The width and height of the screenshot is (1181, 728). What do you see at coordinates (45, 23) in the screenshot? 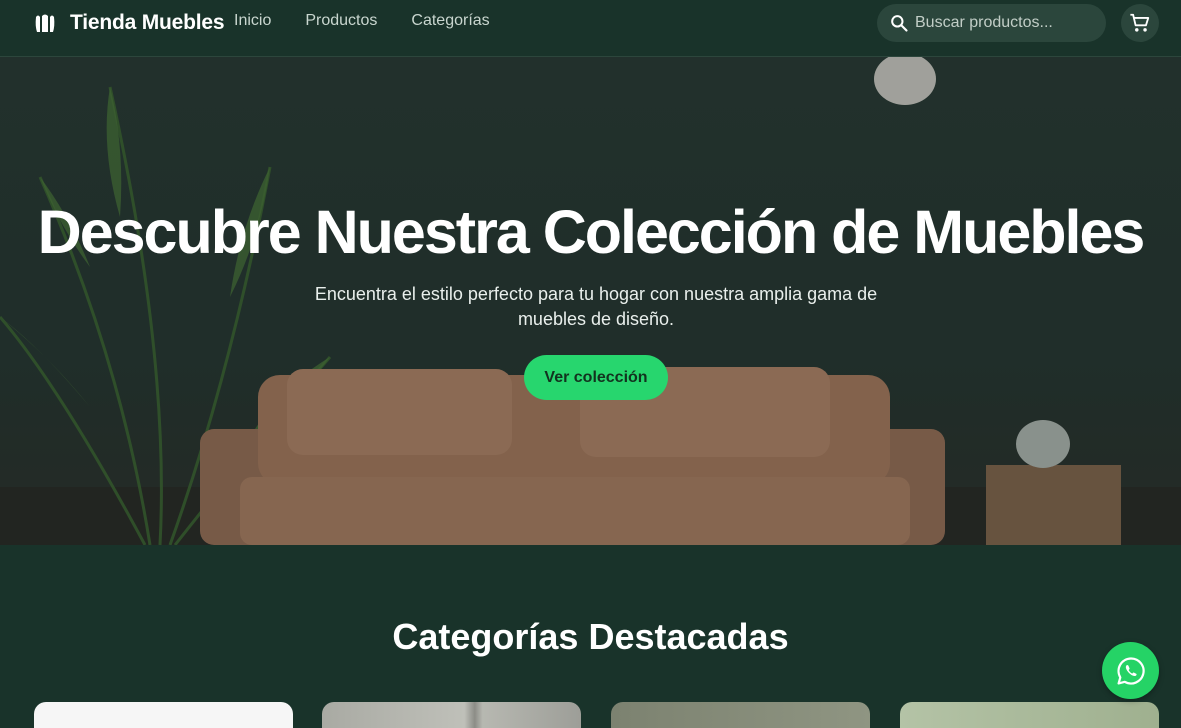
I see `furniture-logo-icon` at bounding box center [45, 23].